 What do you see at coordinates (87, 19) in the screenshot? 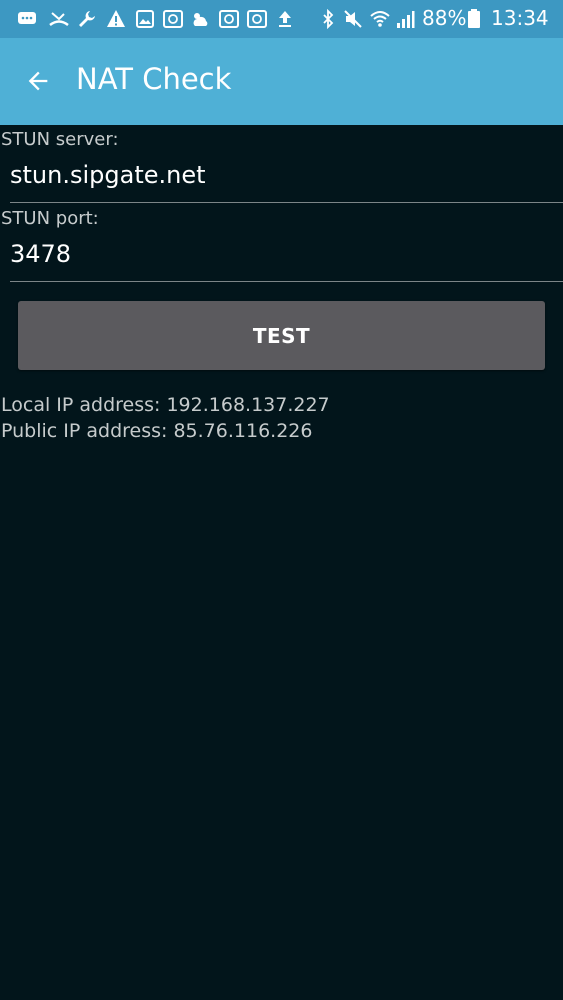
I see `wrench-icon` at bounding box center [87, 19].